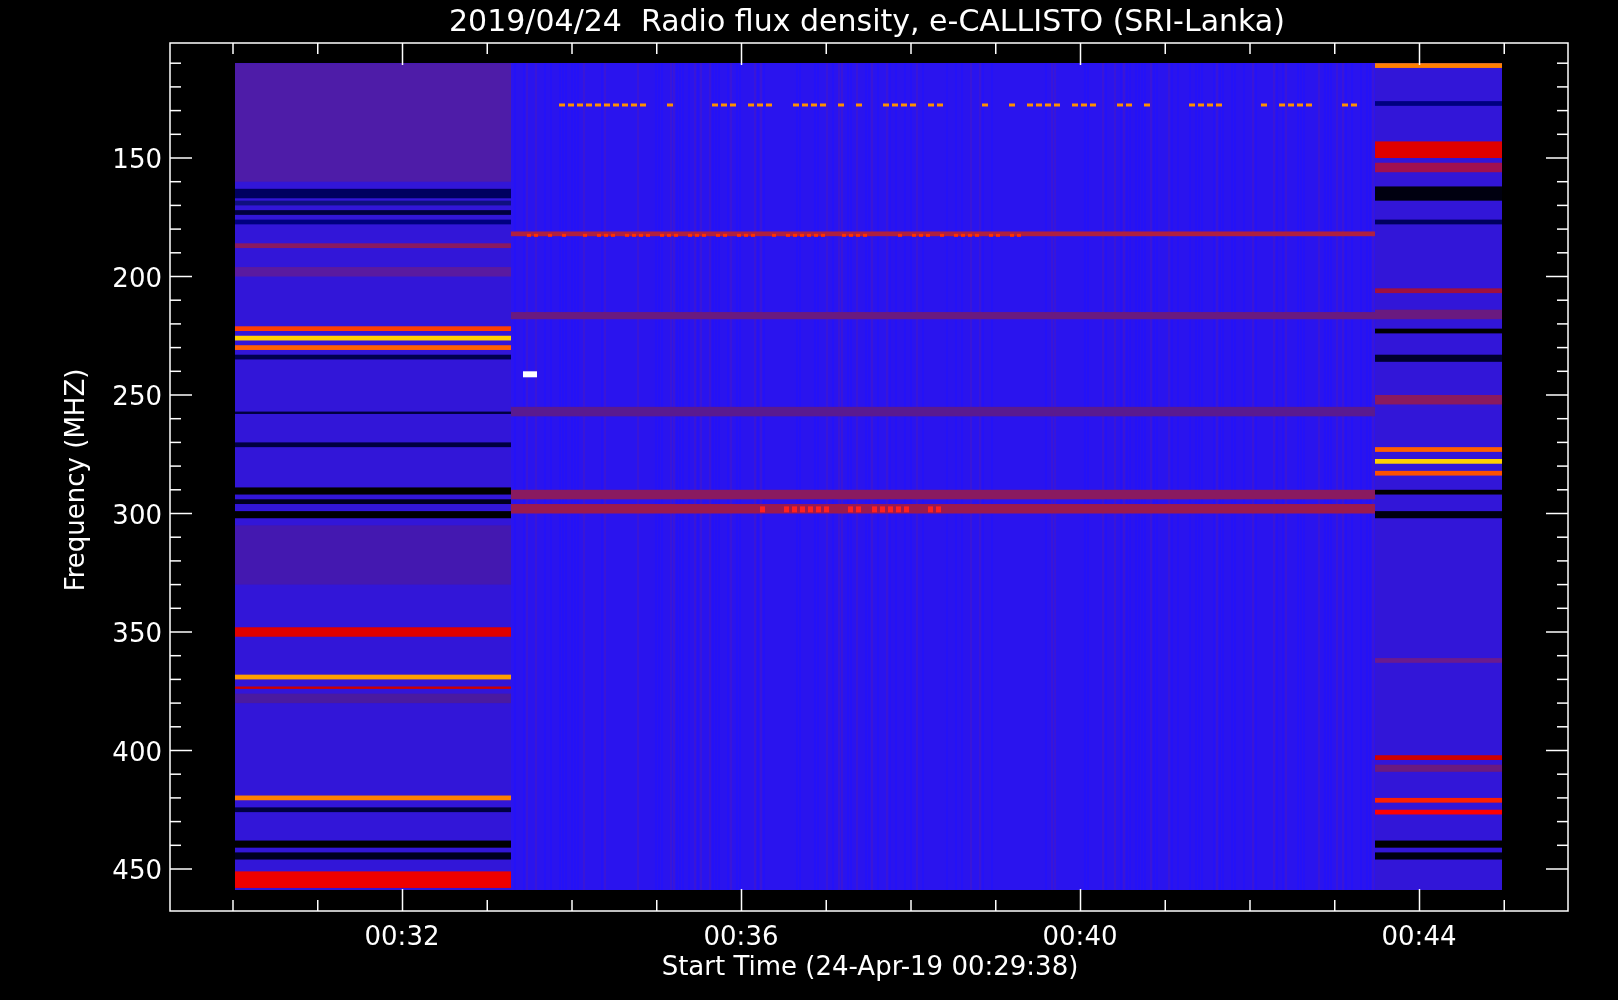 The image size is (1618, 1000). Describe the element at coordinates (137, 870) in the screenshot. I see `tick-label: 450` at that location.